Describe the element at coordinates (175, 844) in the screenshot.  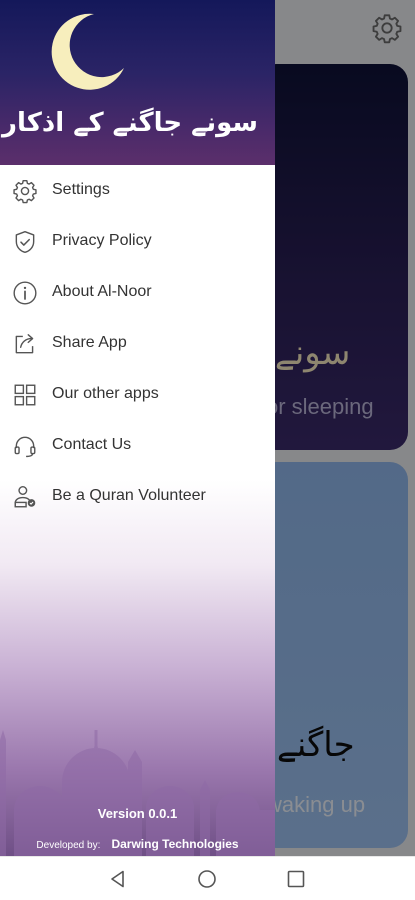
I see `developer-name: Darwing Technologies` at that location.